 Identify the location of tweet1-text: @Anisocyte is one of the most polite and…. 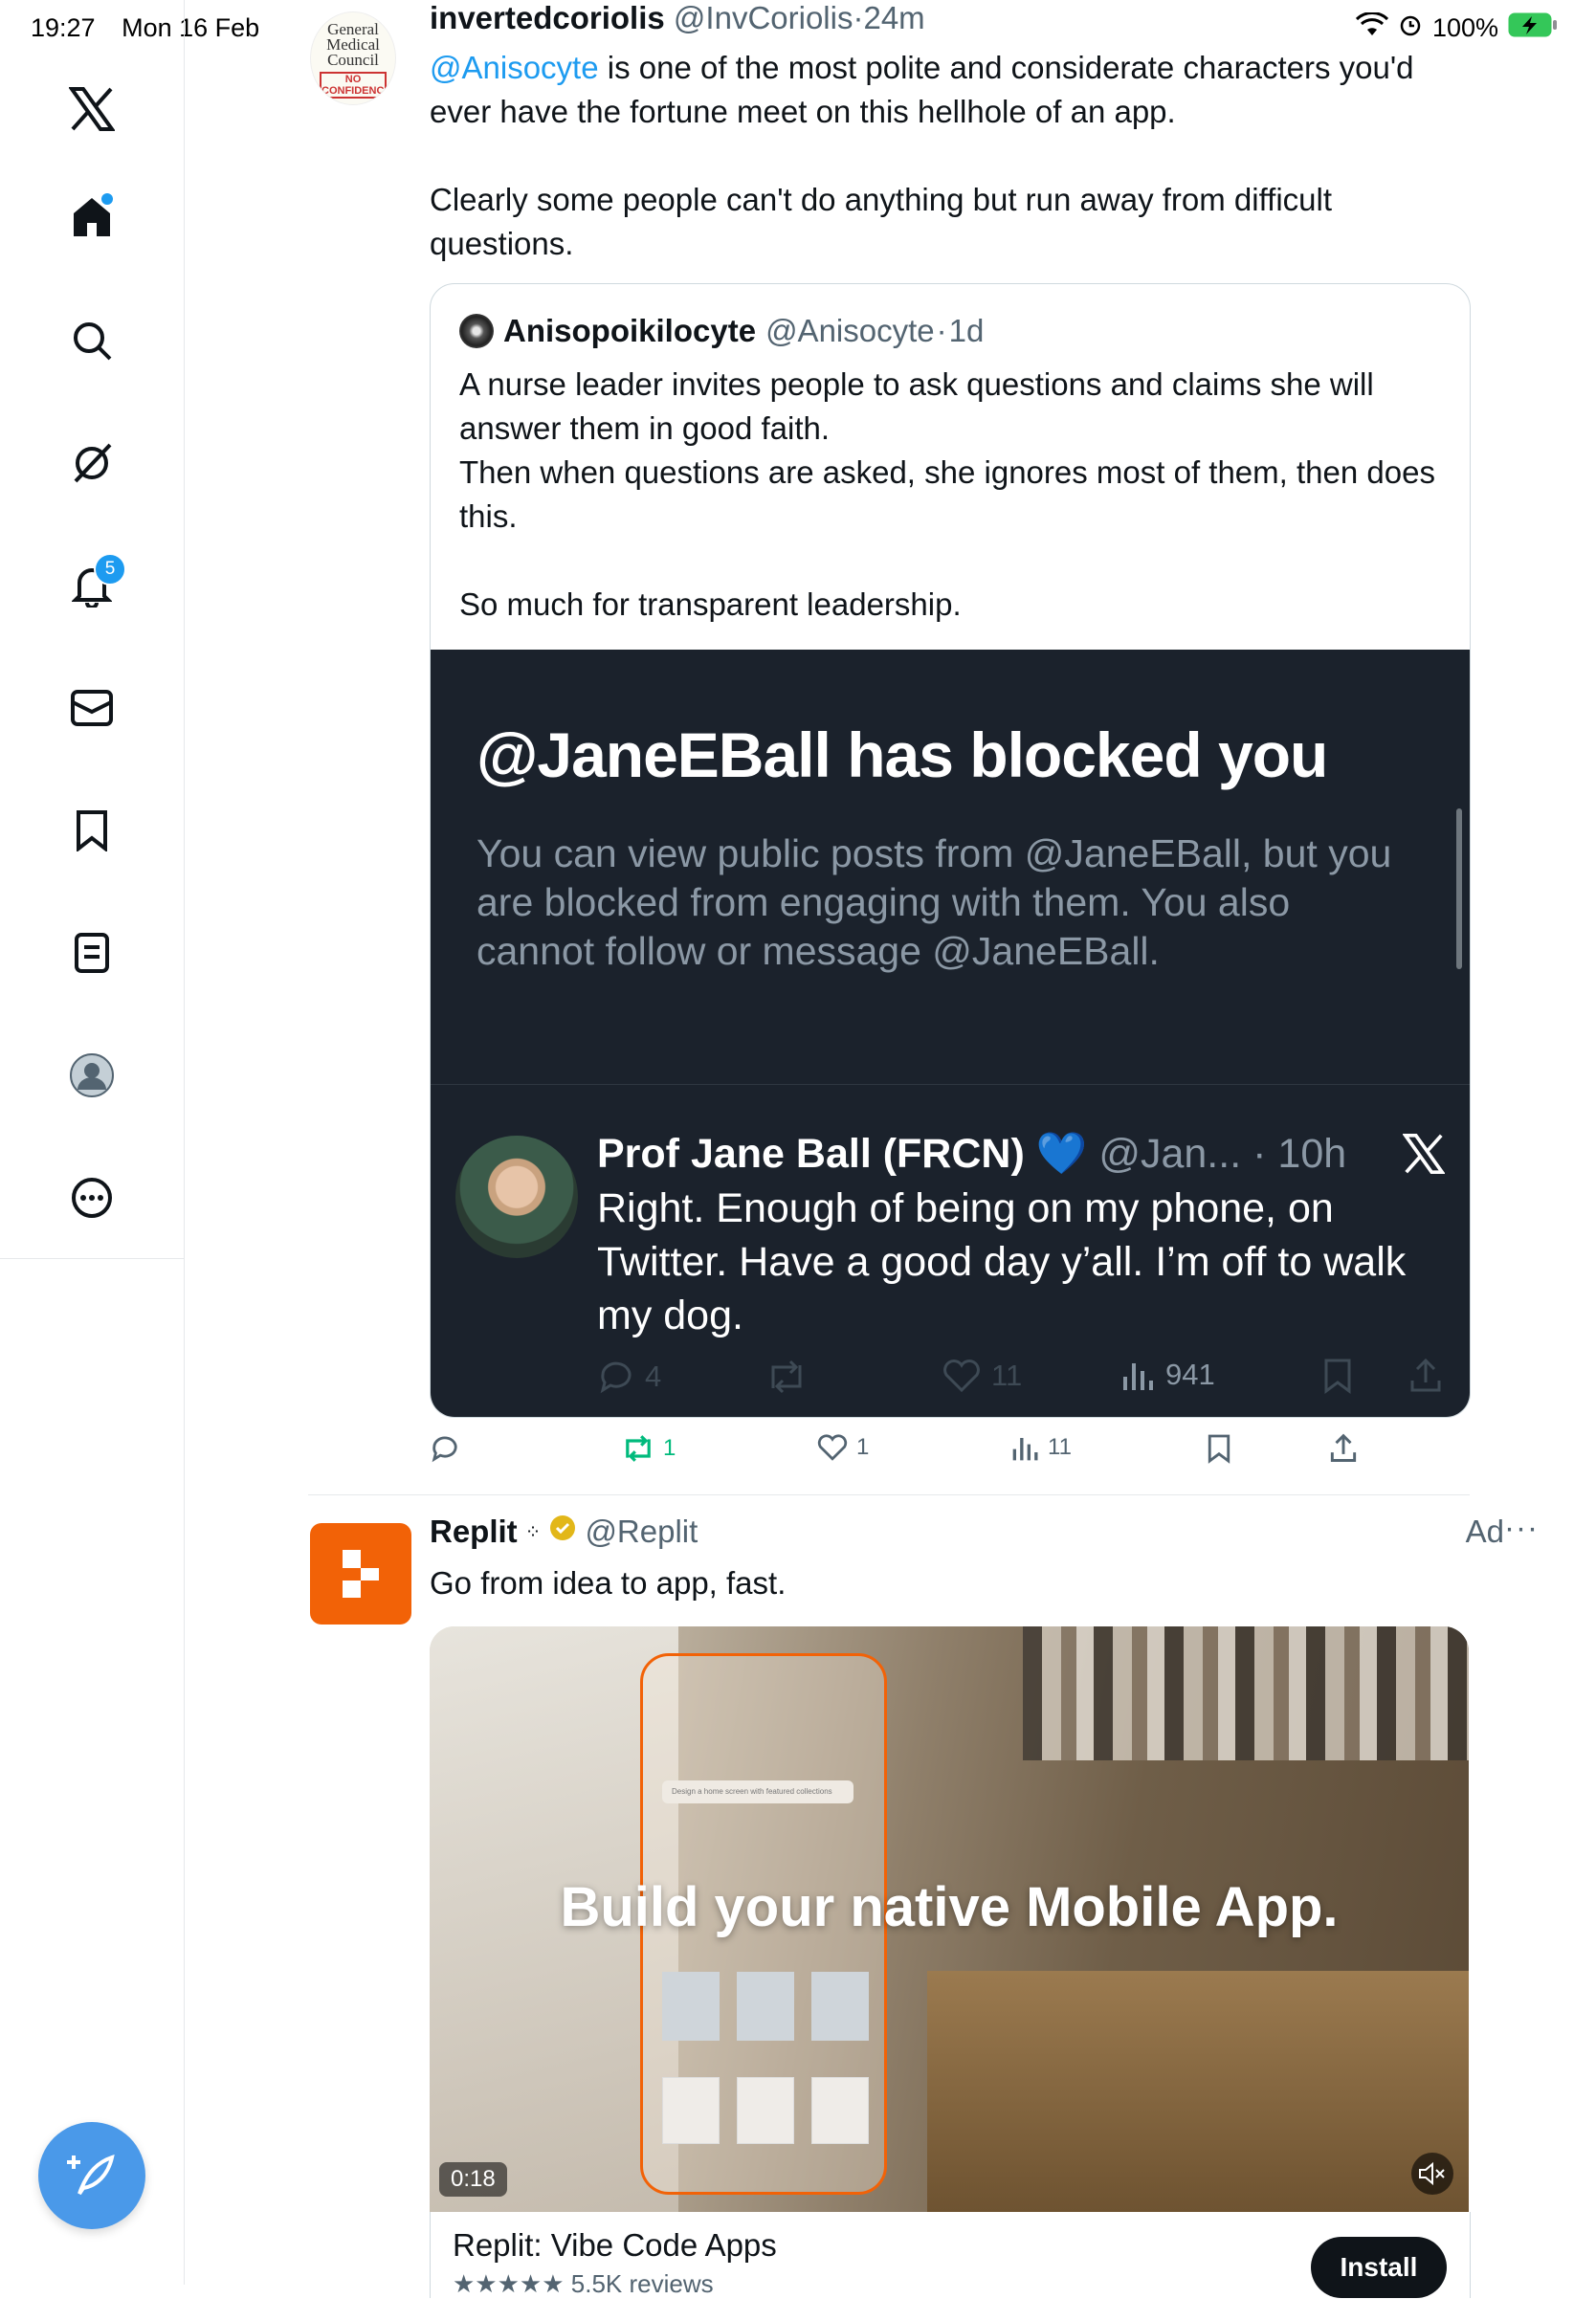
(956, 156).